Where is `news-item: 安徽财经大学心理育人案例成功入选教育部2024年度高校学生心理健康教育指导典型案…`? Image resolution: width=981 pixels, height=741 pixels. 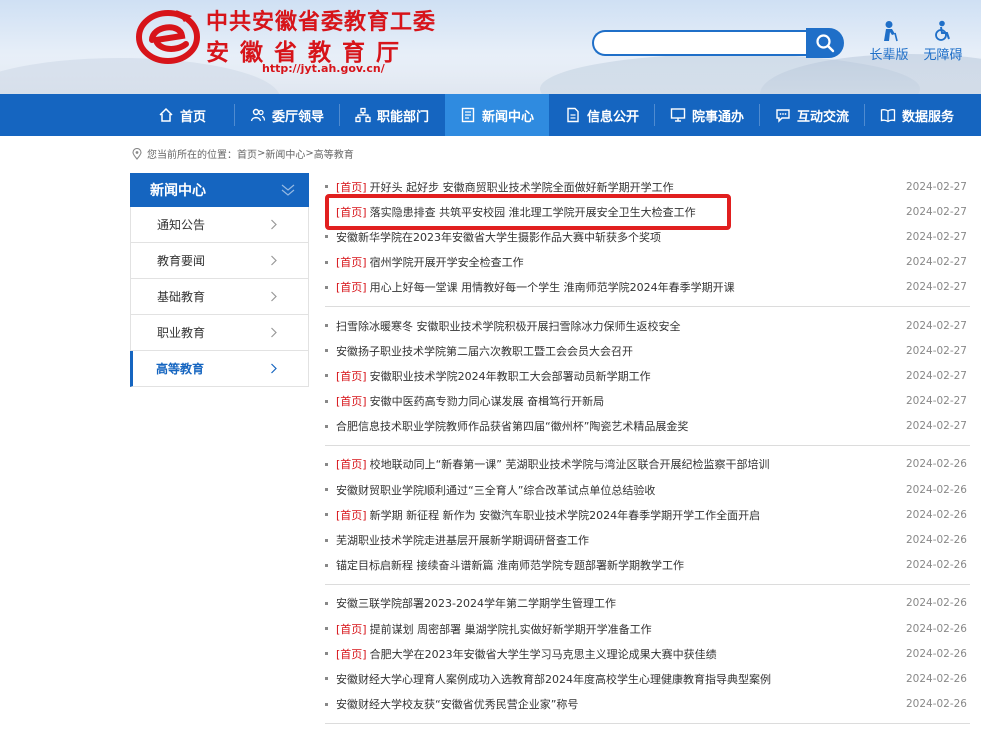 news-item: 安徽财经大学心理育人案例成功入选教育部2024年度高校学生心理健康教育指导典型案… is located at coordinates (647, 678).